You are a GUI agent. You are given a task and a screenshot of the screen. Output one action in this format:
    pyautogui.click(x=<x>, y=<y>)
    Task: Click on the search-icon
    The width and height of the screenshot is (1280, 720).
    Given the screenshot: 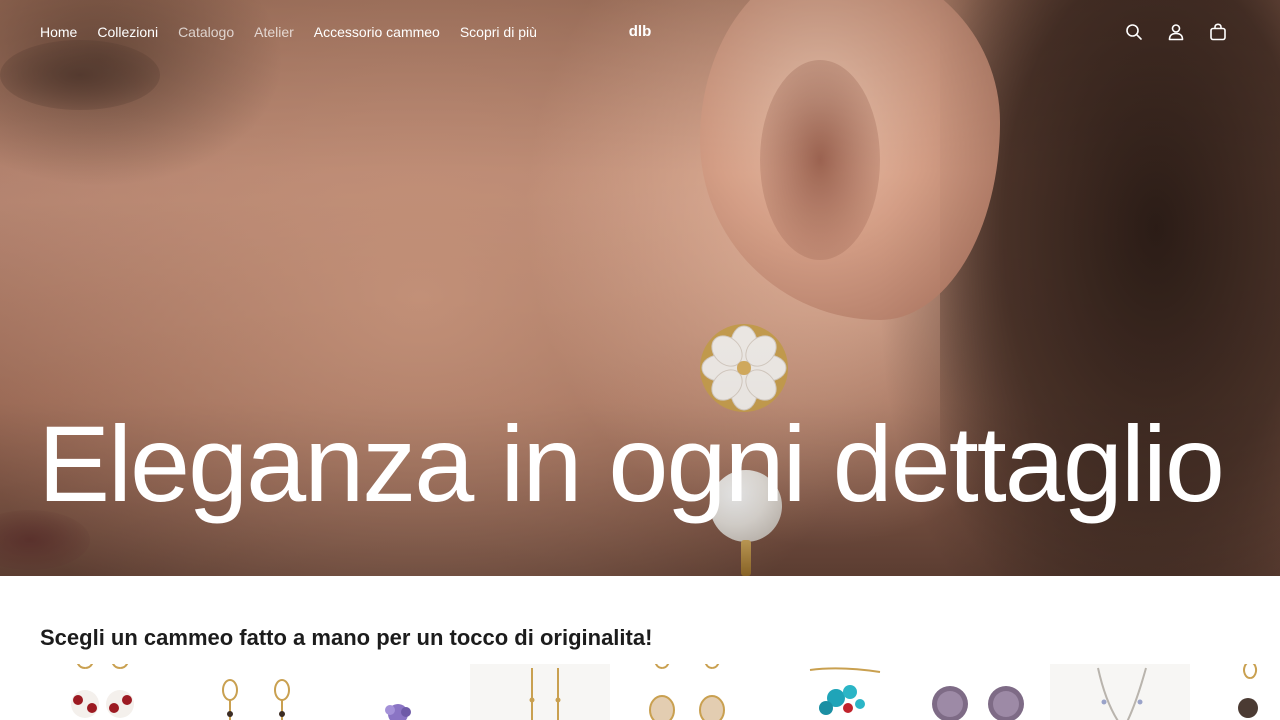 What is the action you would take?
    pyautogui.click(x=1134, y=32)
    